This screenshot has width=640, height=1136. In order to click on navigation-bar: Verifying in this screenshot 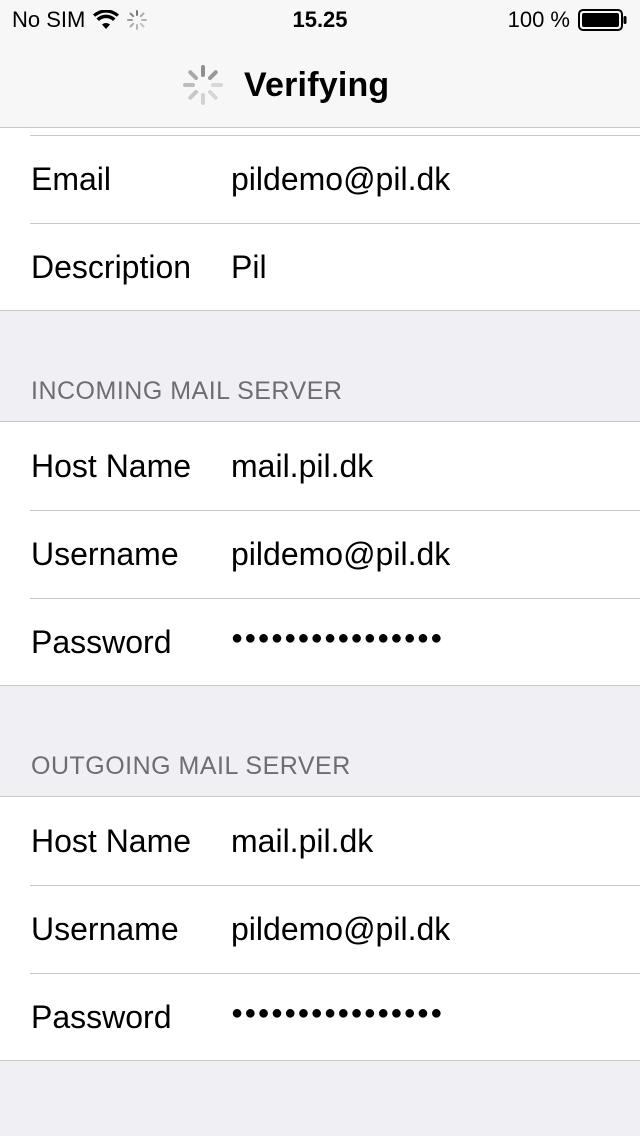, I will do `click(320, 84)`.